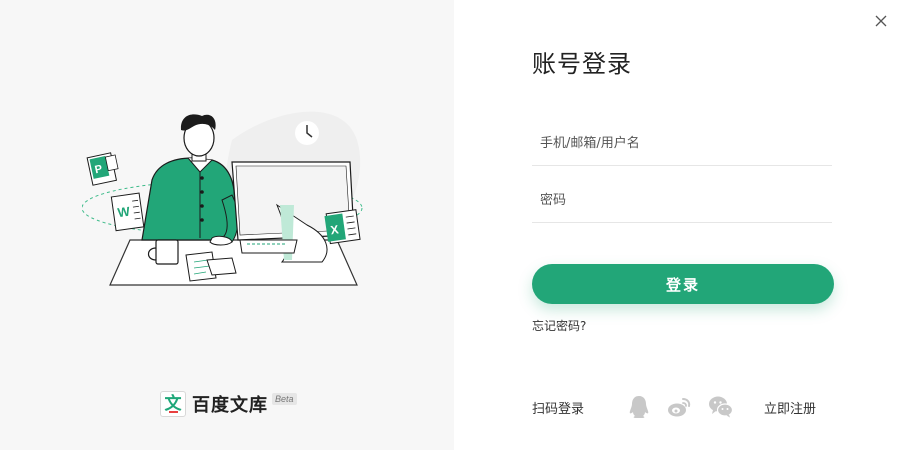 The height and width of the screenshot is (450, 908). What do you see at coordinates (284, 399) in the screenshot?
I see `beta-badge: Beta` at bounding box center [284, 399].